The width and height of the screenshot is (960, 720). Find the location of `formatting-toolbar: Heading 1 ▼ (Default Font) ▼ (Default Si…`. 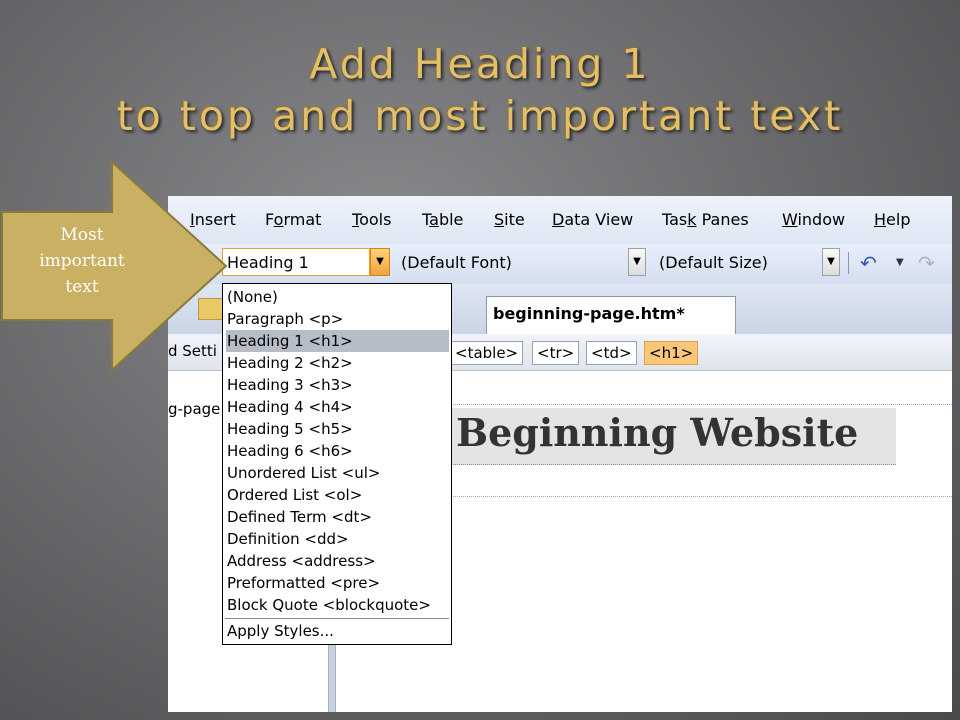

formatting-toolbar: Heading 1 ▼ (Default Font) ▼ (Default Si… is located at coordinates (560, 264).